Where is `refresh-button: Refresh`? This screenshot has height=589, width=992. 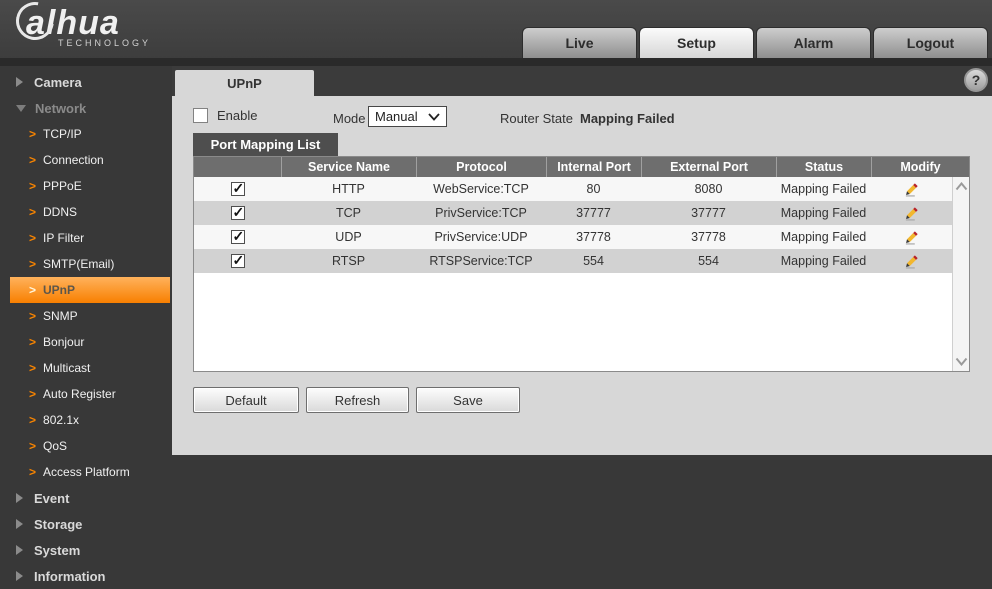
refresh-button: Refresh is located at coordinates (357, 400).